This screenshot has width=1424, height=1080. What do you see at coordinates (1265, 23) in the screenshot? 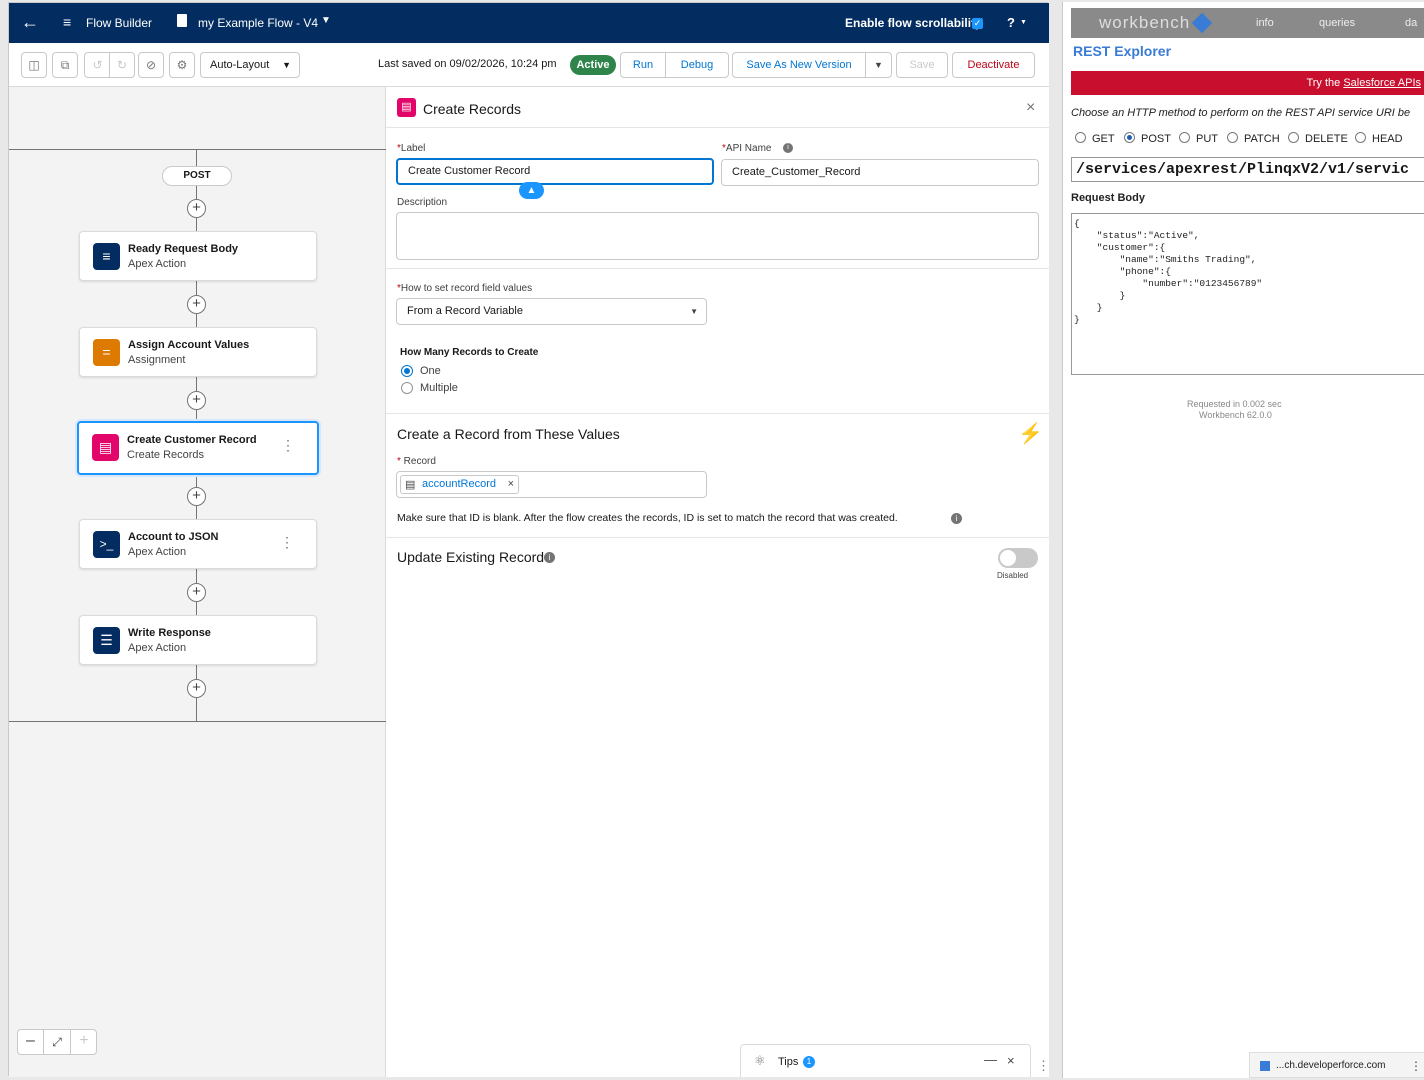
I see `menu-info: info` at bounding box center [1265, 23].